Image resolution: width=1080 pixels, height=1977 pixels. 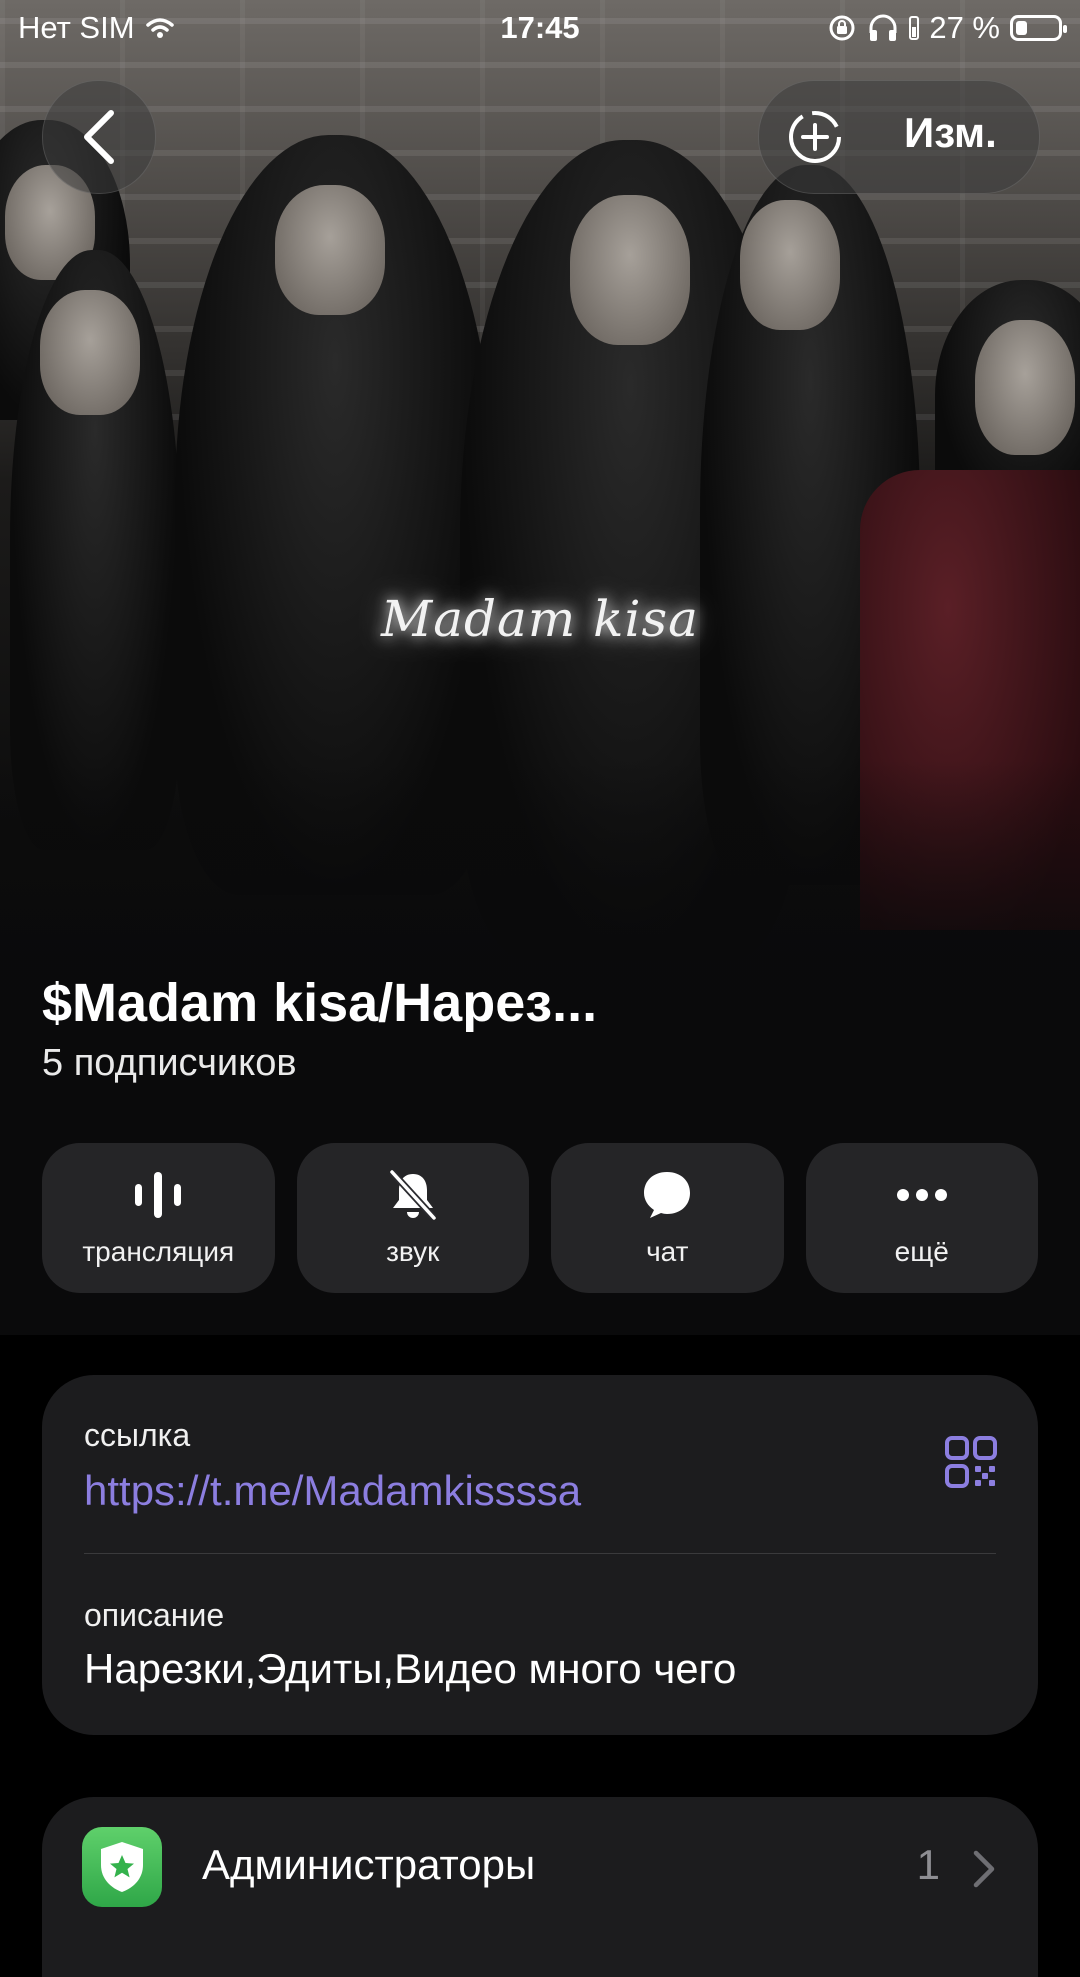 What do you see at coordinates (667, 1251) in the screenshot?
I see `chat-label: чат` at bounding box center [667, 1251].